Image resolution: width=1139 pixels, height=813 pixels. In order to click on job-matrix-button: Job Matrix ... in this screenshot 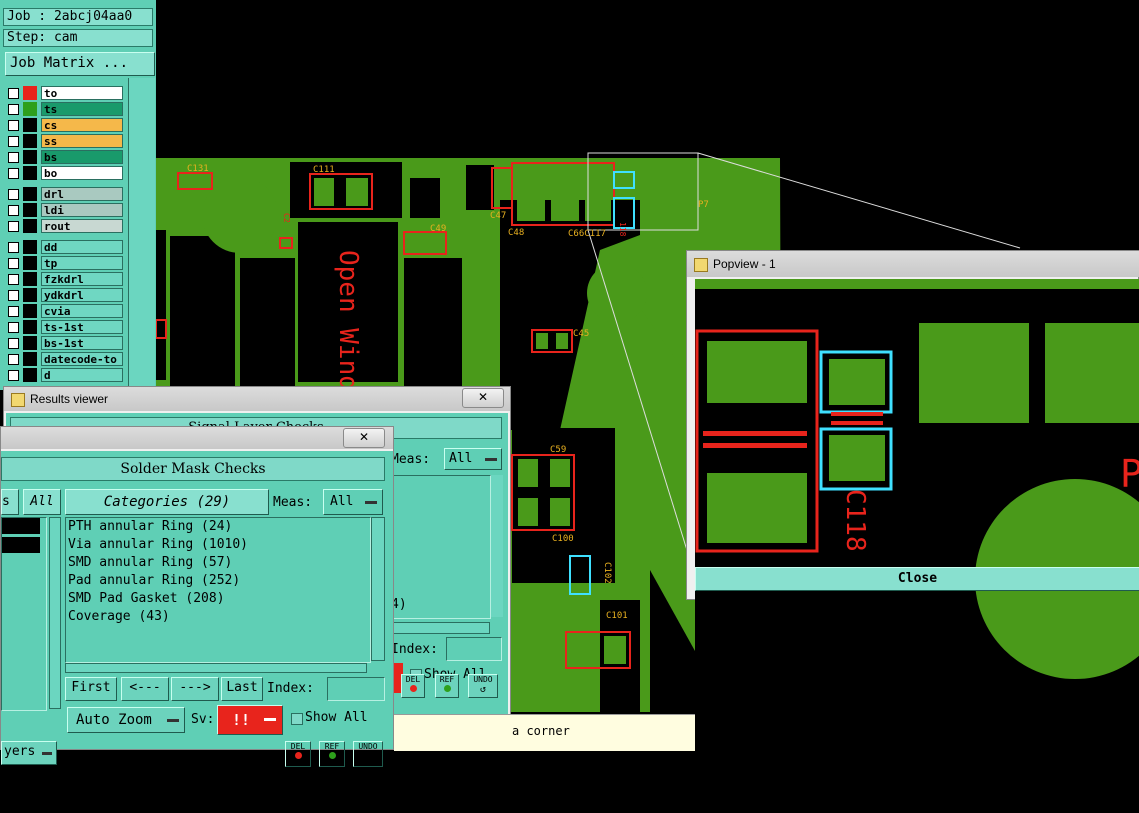, I will do `click(80, 64)`.